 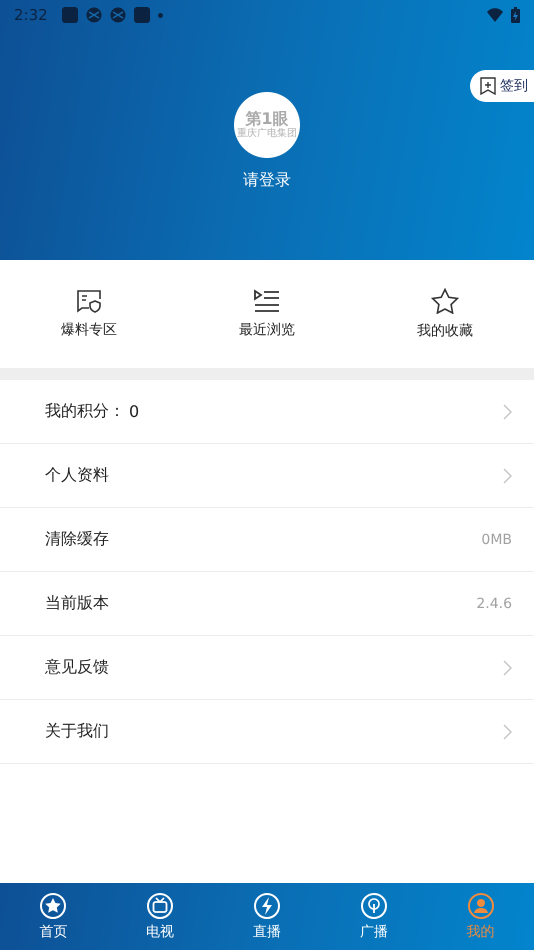 I want to click on wifi-icon, so click(x=495, y=15).